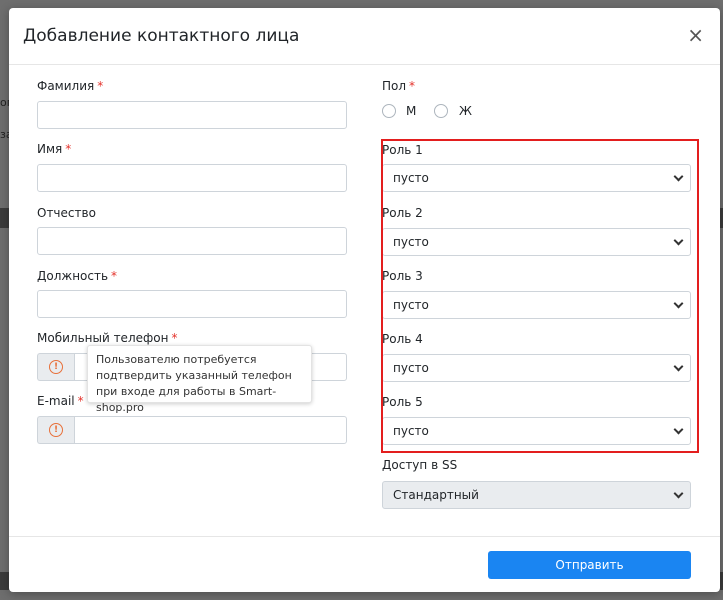 Image resolution: width=723 pixels, height=600 pixels. What do you see at coordinates (210, 430) in the screenshot?
I see `email-input` at bounding box center [210, 430].